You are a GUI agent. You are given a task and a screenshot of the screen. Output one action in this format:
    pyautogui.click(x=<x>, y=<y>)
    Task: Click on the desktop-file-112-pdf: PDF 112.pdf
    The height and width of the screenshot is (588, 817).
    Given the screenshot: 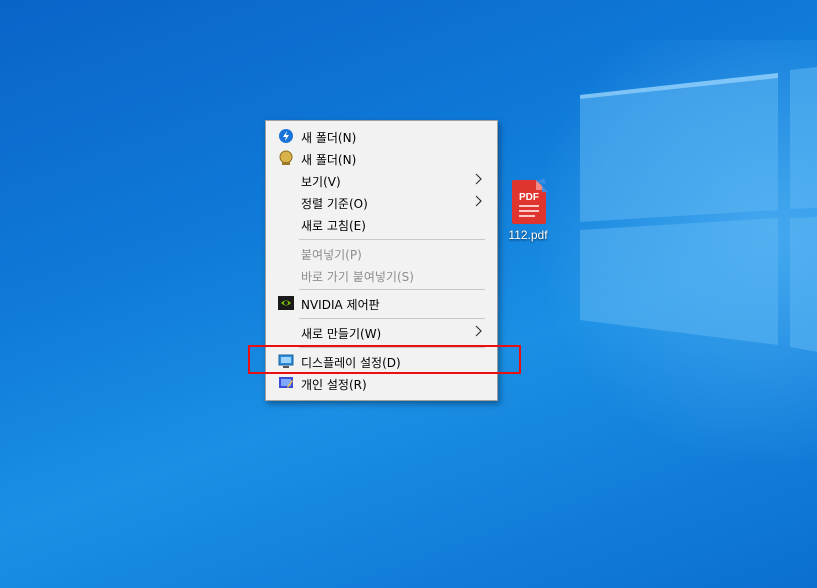 What is the action you would take?
    pyautogui.click(x=528, y=214)
    